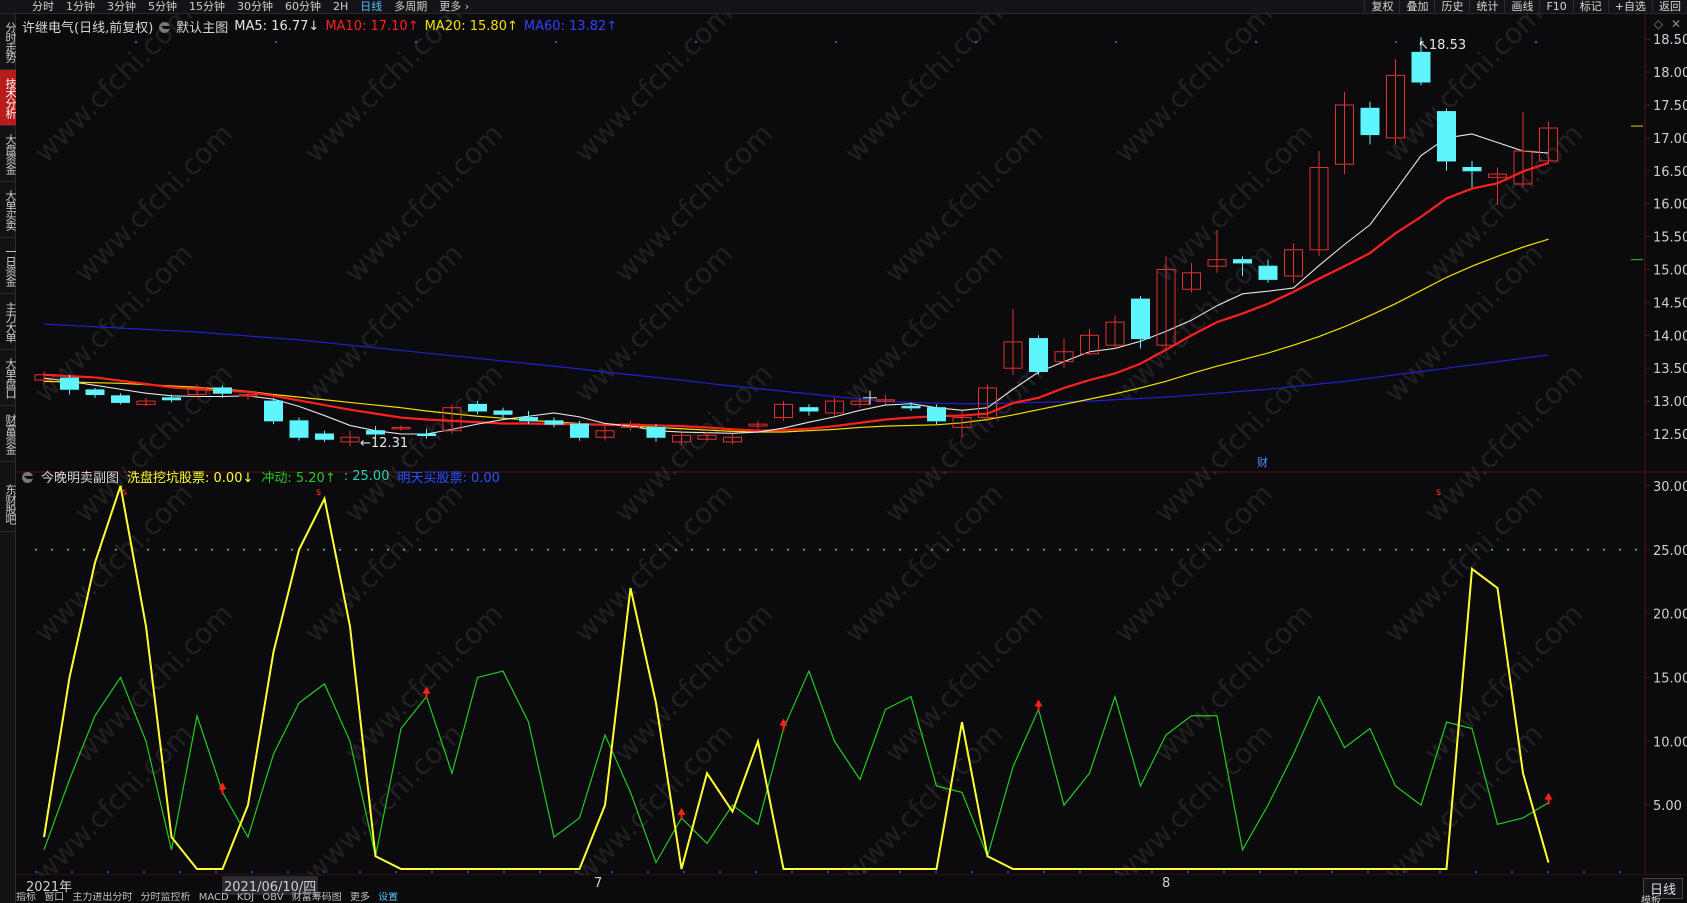 This screenshot has width=1687, height=903. What do you see at coordinates (1262, 462) in the screenshot?
I see `cai-marker: 财` at bounding box center [1262, 462].